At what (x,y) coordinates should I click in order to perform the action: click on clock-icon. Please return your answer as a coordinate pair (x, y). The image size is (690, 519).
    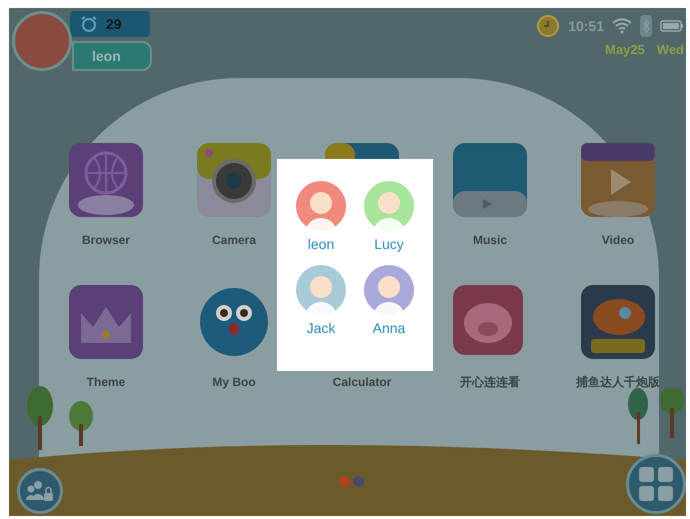
    Looking at the image, I should click on (548, 26).